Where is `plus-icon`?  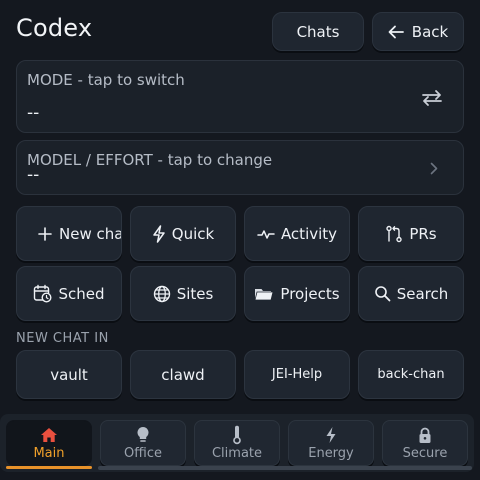 plus-icon is located at coordinates (45, 233).